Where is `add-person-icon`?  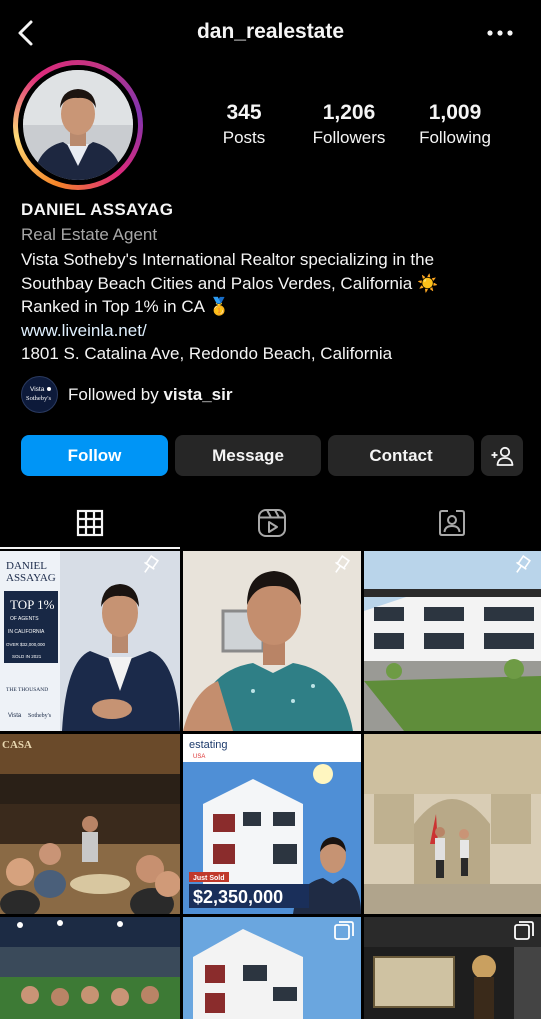 add-person-icon is located at coordinates (502, 456).